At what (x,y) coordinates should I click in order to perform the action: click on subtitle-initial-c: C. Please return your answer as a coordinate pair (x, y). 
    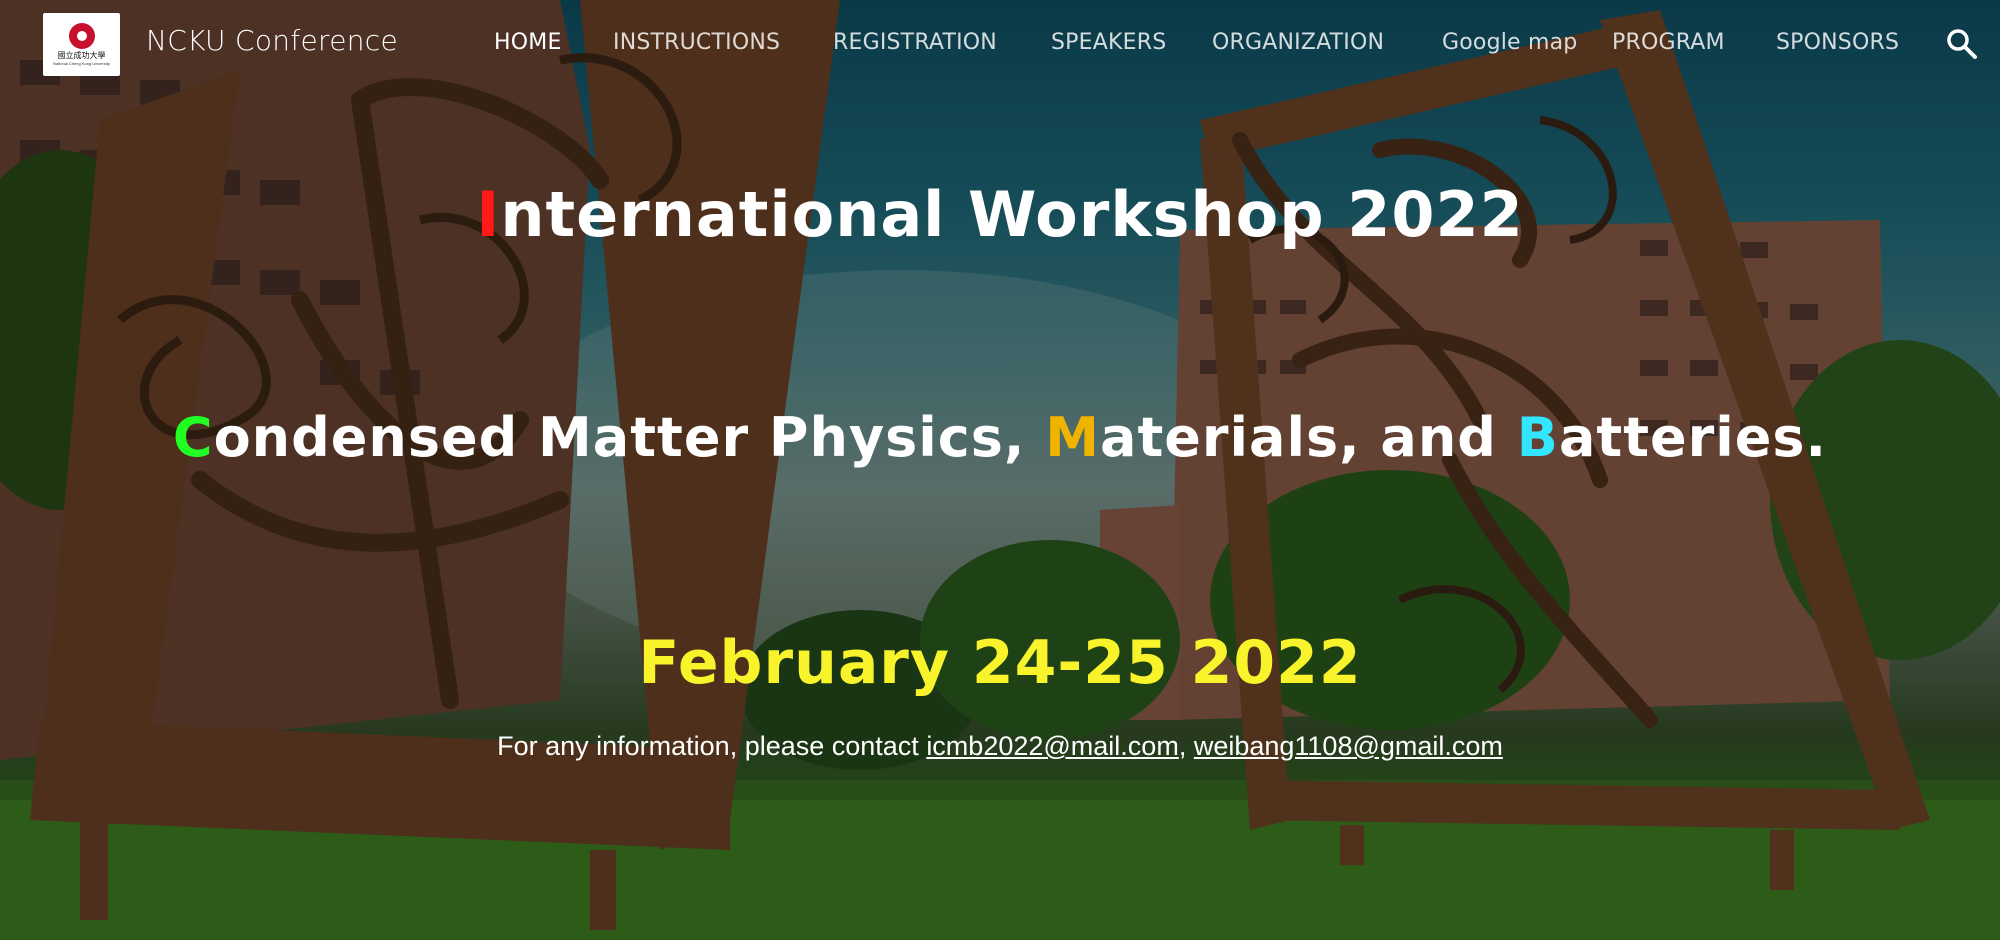
    Looking at the image, I should click on (193, 437).